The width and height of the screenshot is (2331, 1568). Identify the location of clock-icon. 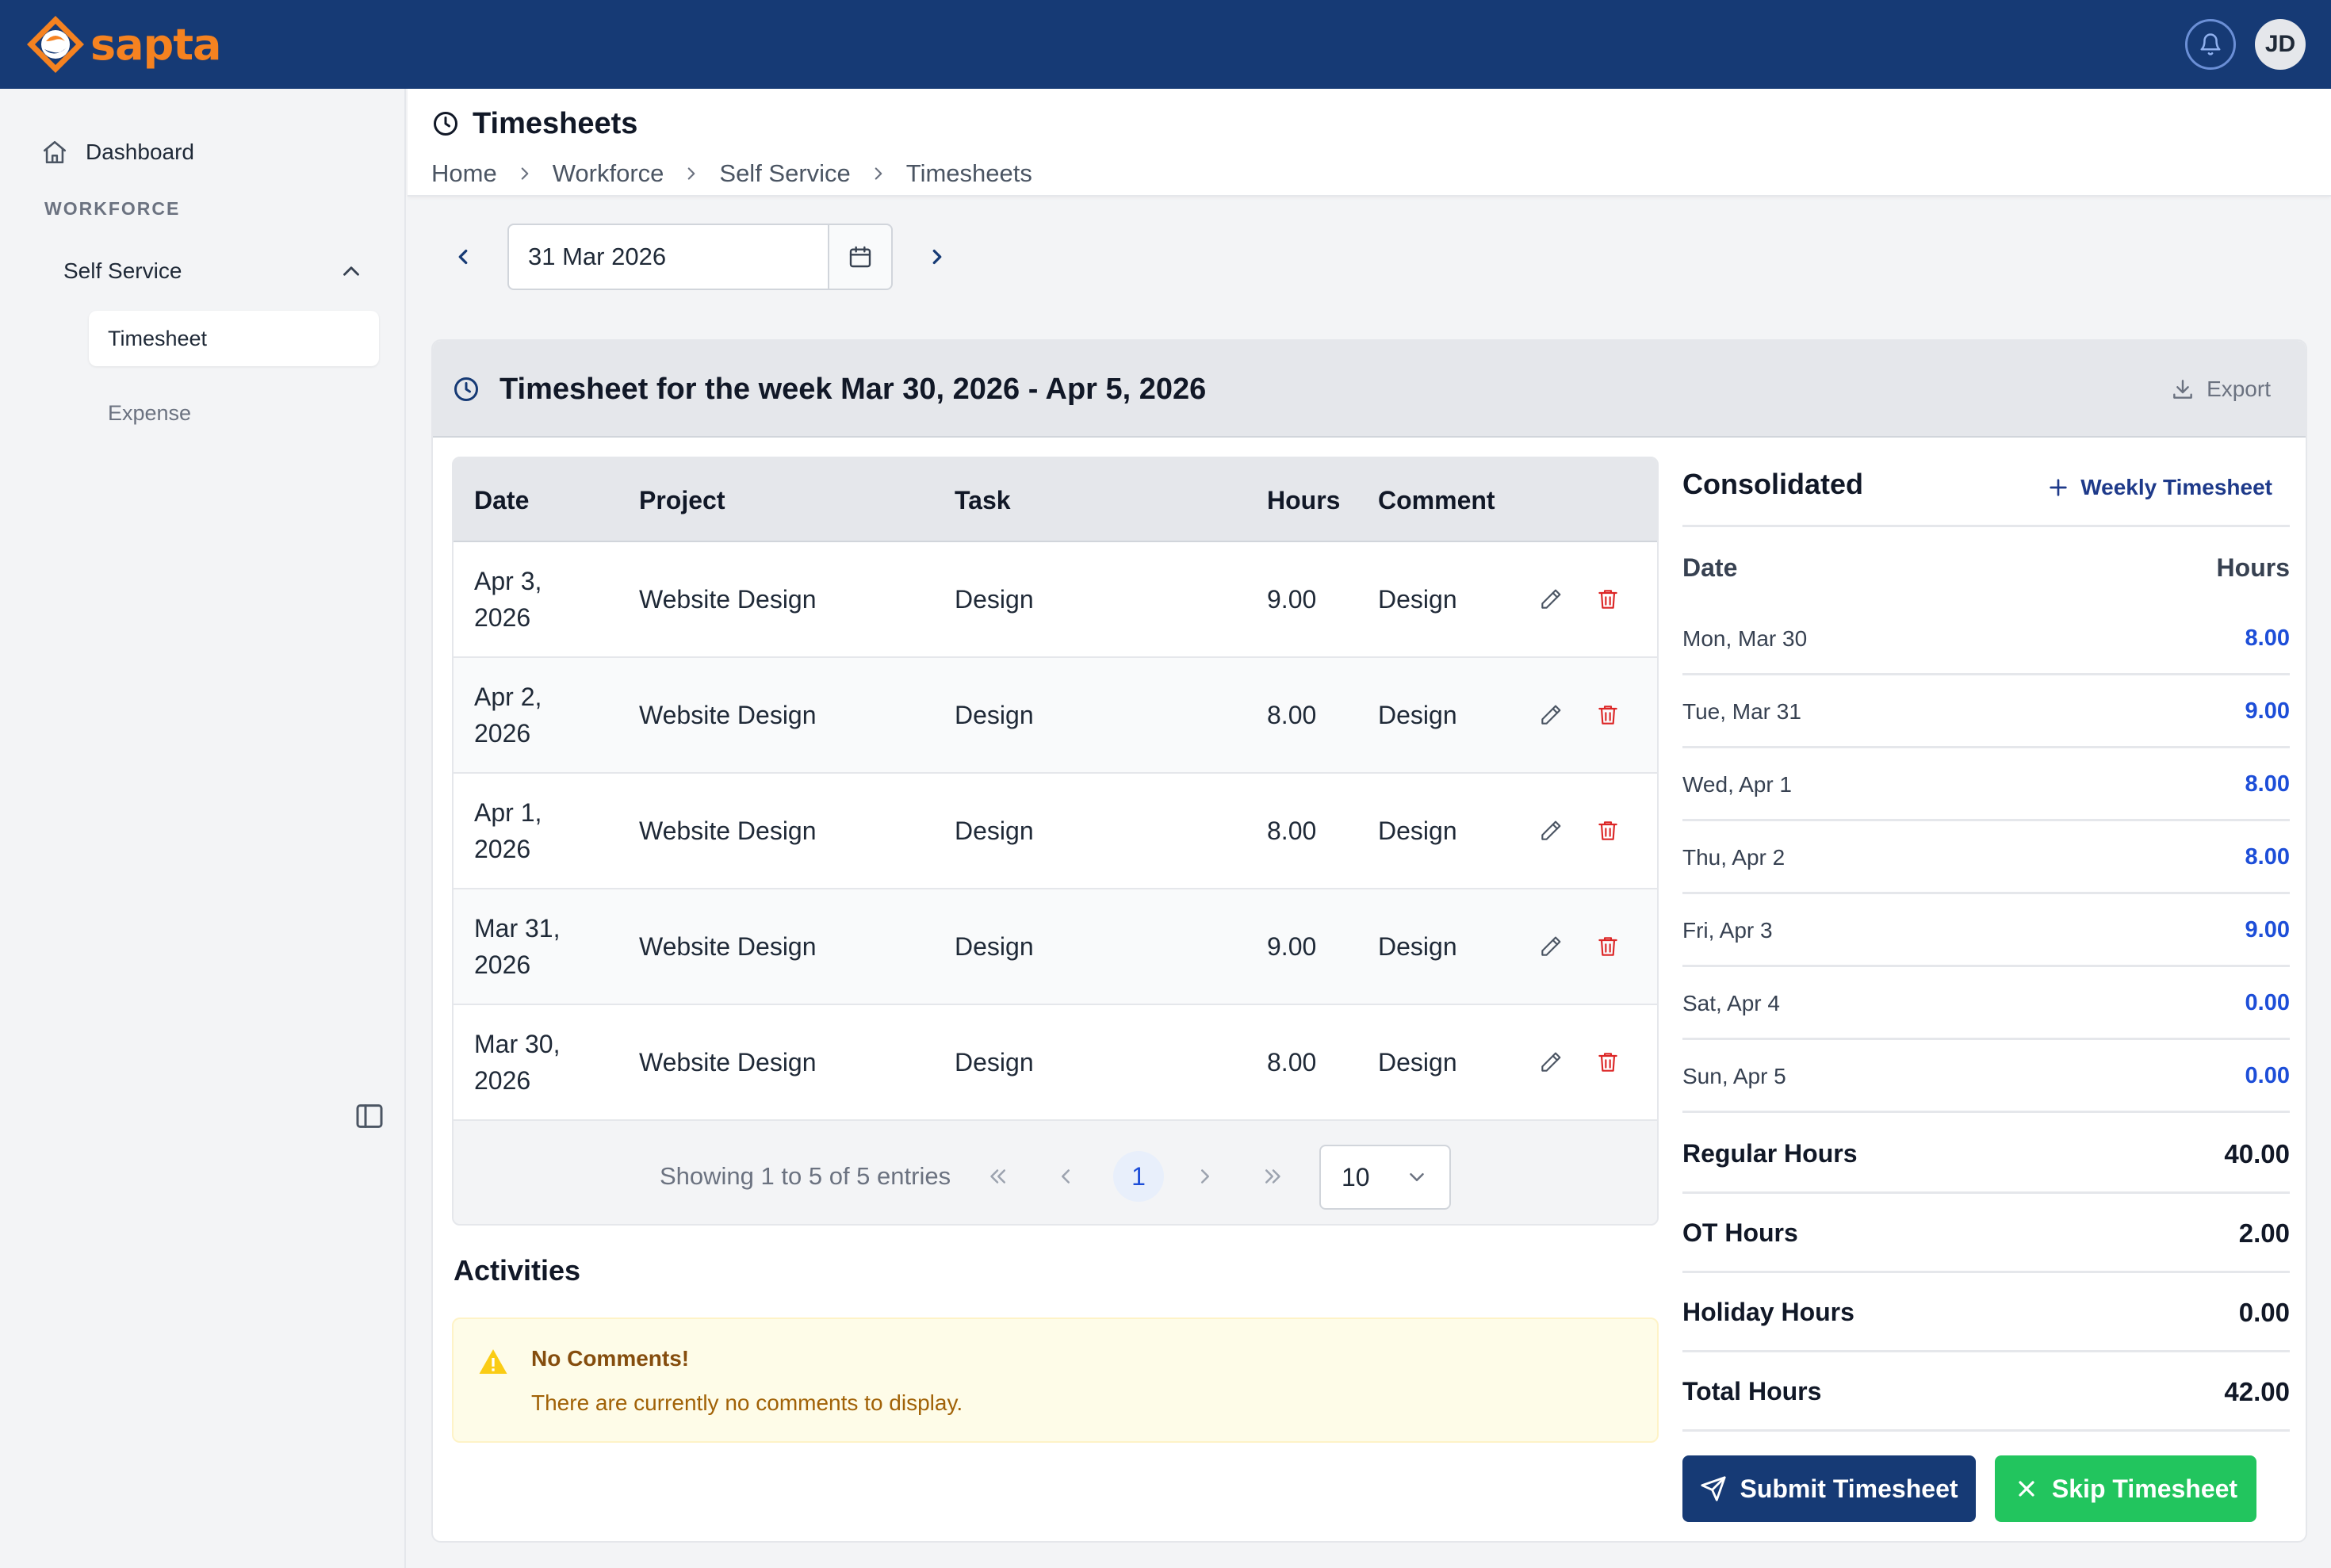
(445, 124).